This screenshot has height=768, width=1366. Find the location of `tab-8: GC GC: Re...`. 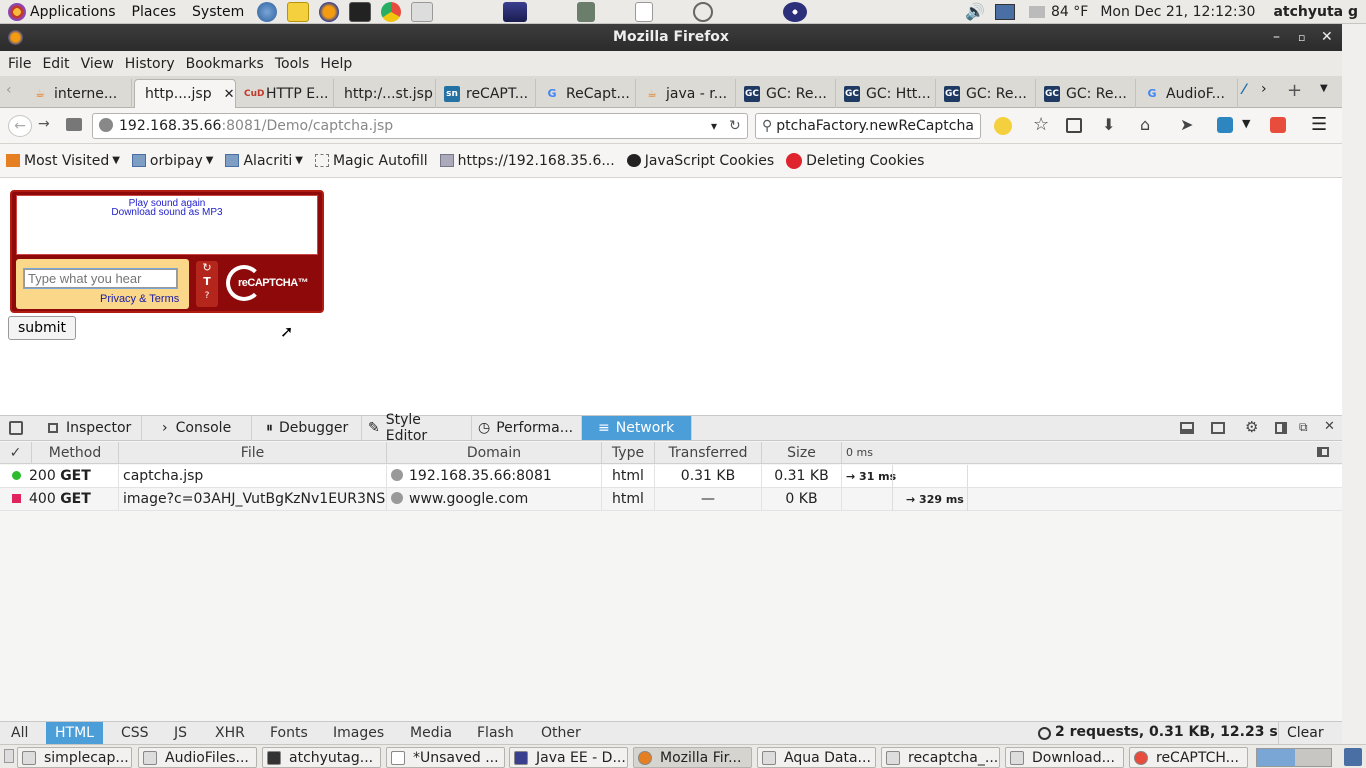

tab-8: GC GC: Re... is located at coordinates (787, 93).